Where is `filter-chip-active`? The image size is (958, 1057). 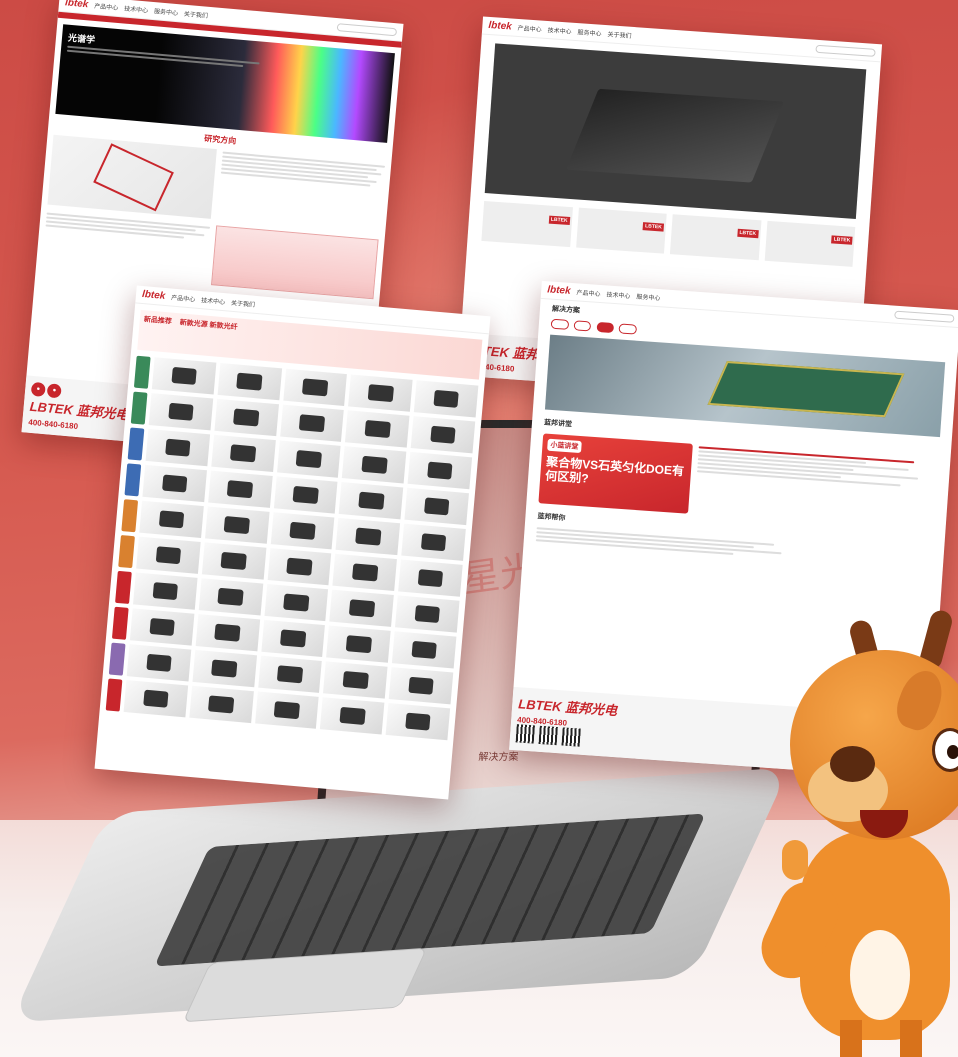 filter-chip-active is located at coordinates (605, 327).